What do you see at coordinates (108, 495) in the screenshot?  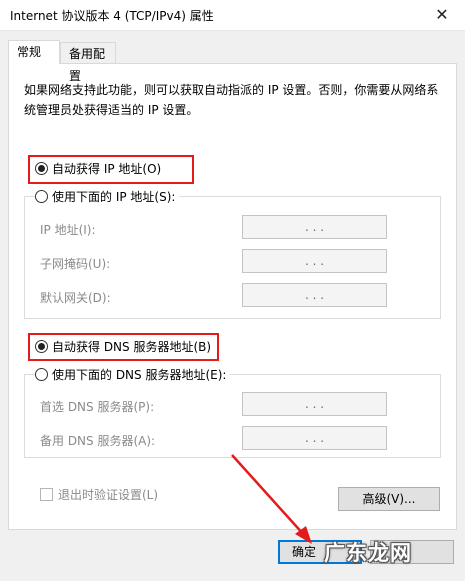 I see `validate-checkbox-label: 退出时验证设置(L)` at bounding box center [108, 495].